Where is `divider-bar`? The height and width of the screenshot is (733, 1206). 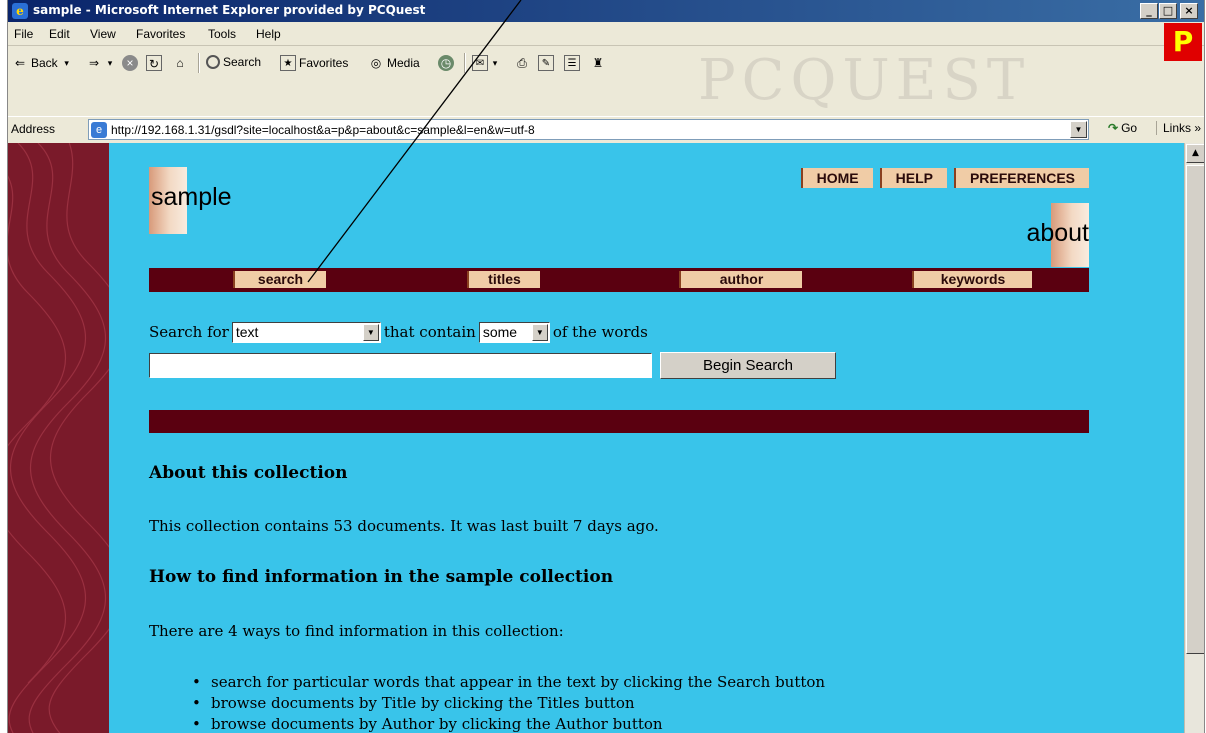 divider-bar is located at coordinates (619, 421).